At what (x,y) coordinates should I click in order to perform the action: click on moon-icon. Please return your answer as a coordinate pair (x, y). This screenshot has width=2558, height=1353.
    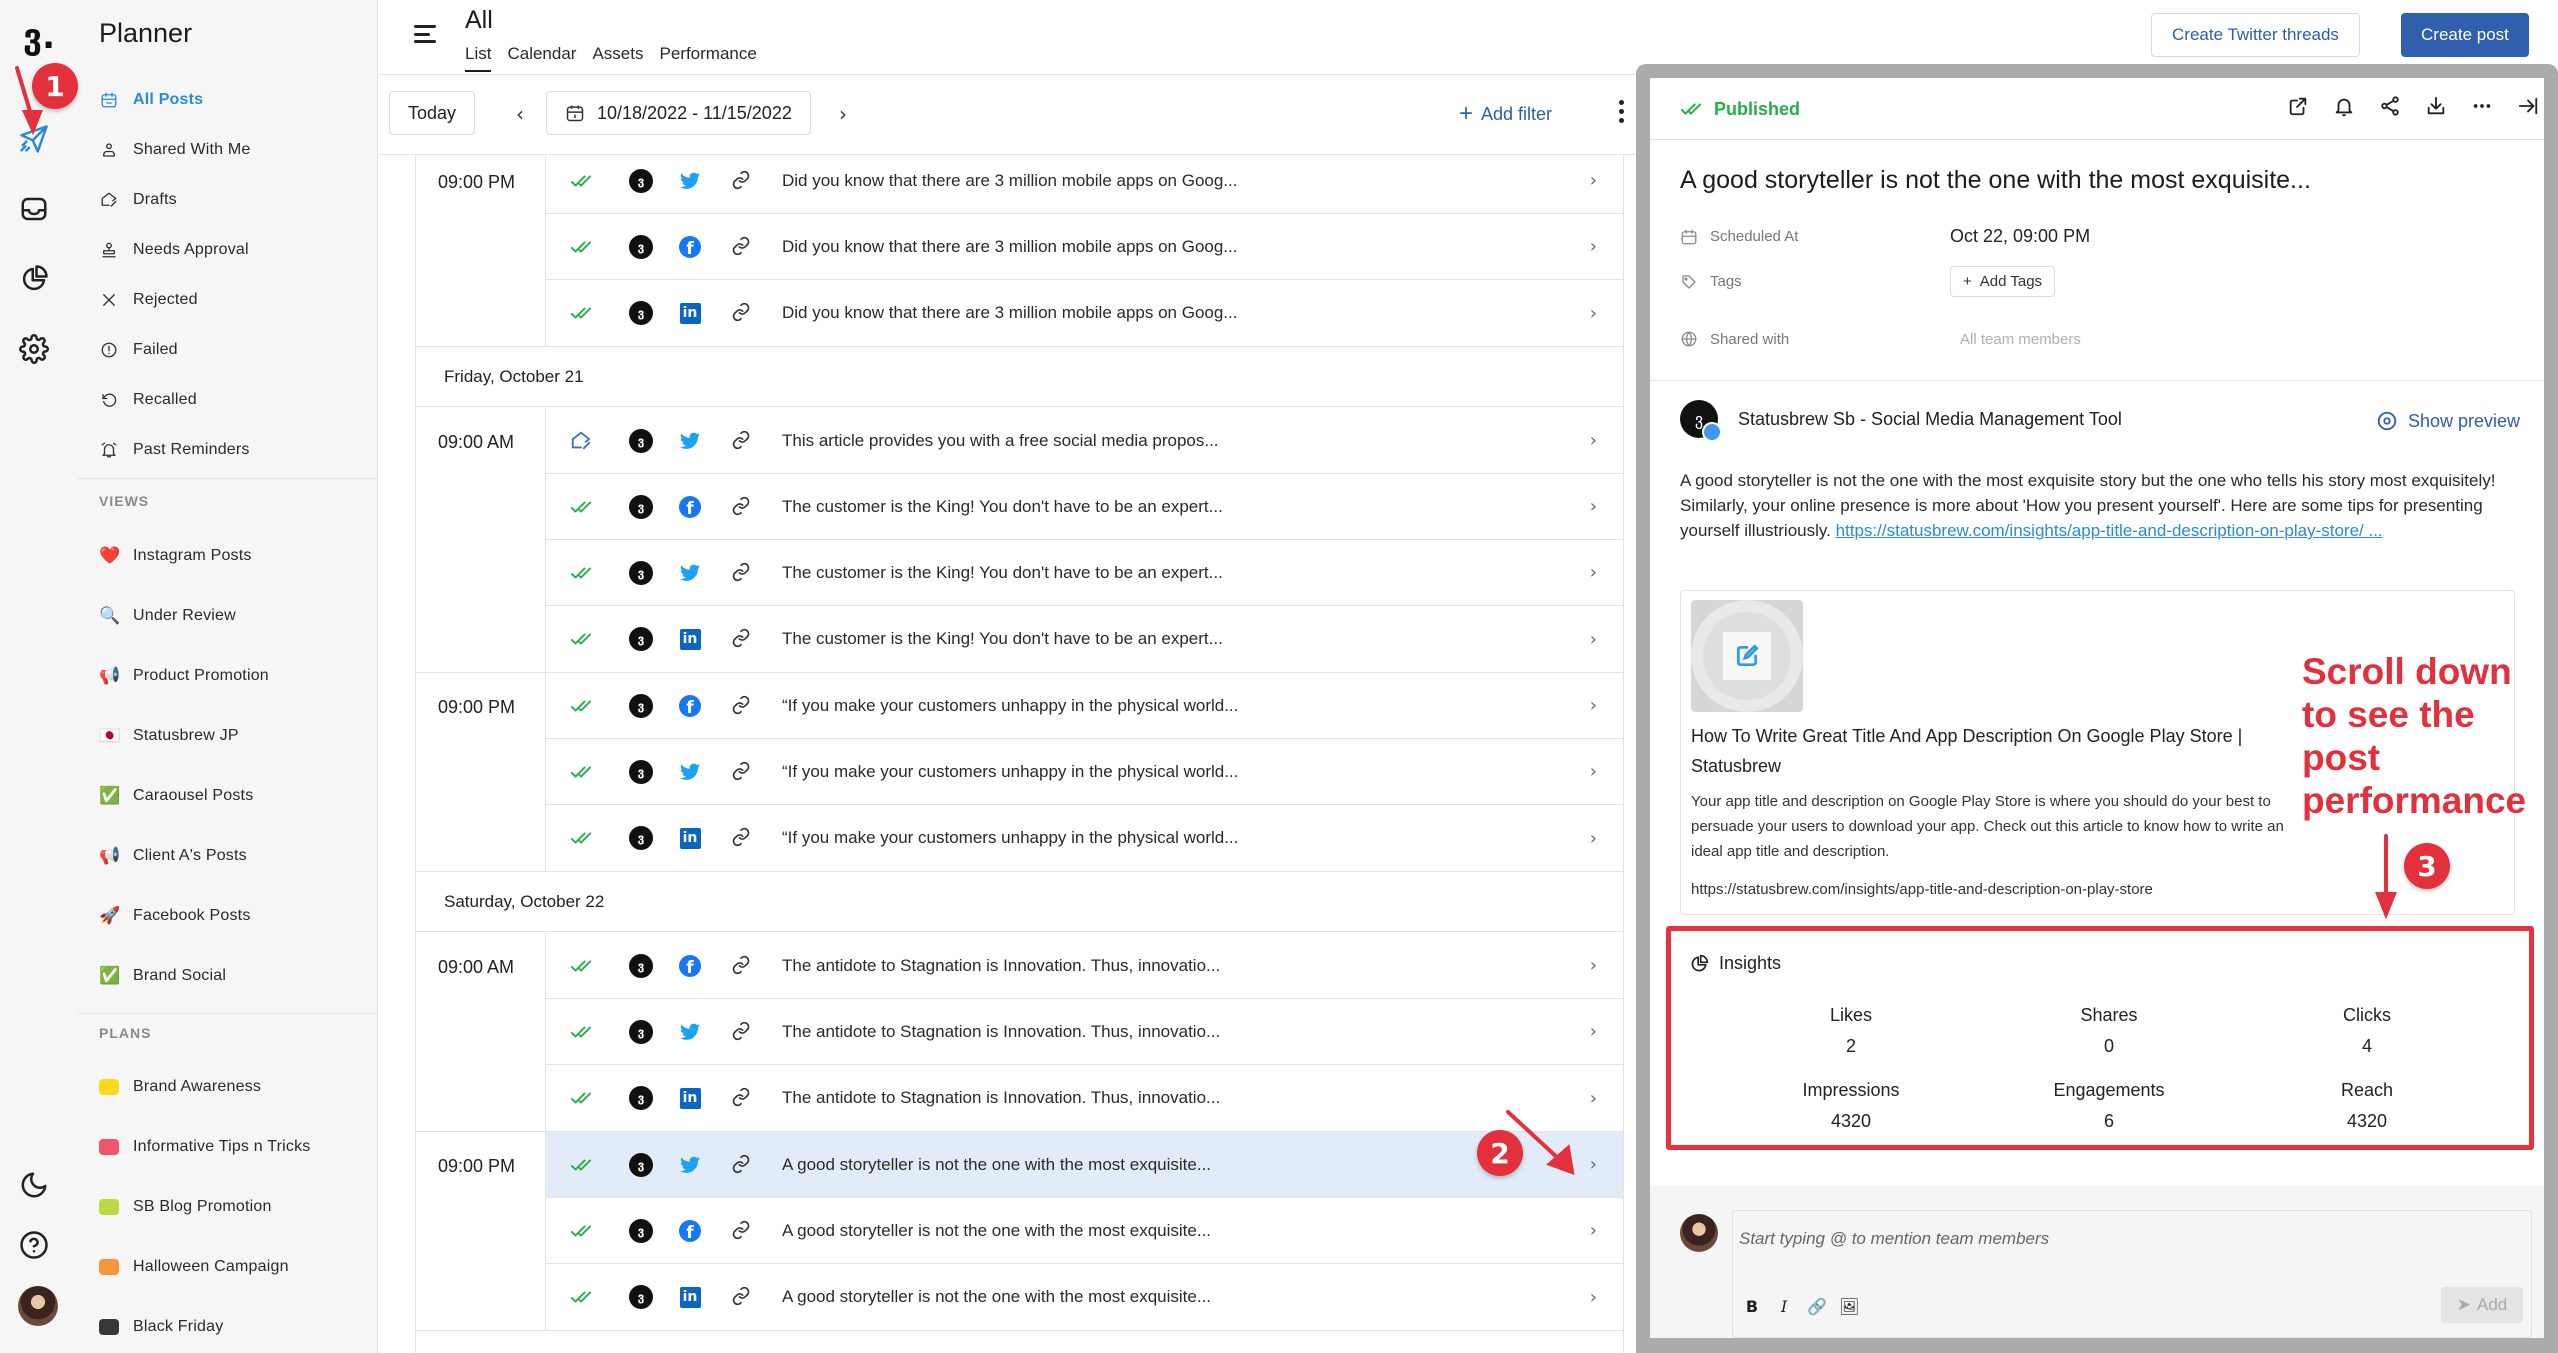
    Looking at the image, I should click on (34, 1185).